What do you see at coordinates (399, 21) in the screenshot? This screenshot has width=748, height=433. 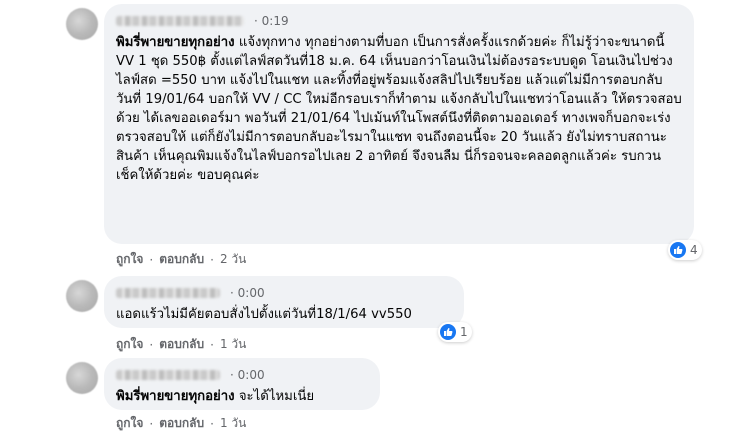 I see `comment-header: · 0:19` at bounding box center [399, 21].